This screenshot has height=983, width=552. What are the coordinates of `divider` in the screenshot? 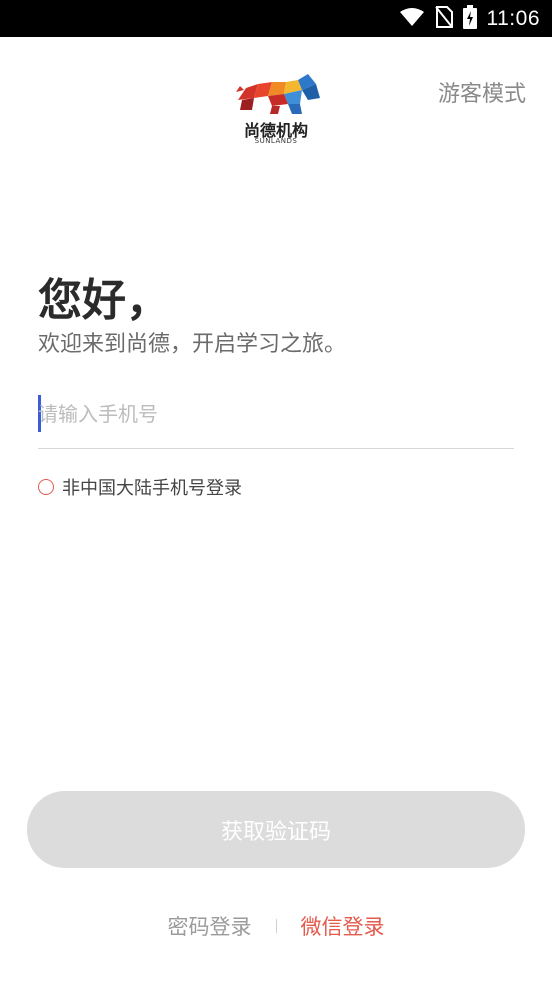 It's located at (276, 926).